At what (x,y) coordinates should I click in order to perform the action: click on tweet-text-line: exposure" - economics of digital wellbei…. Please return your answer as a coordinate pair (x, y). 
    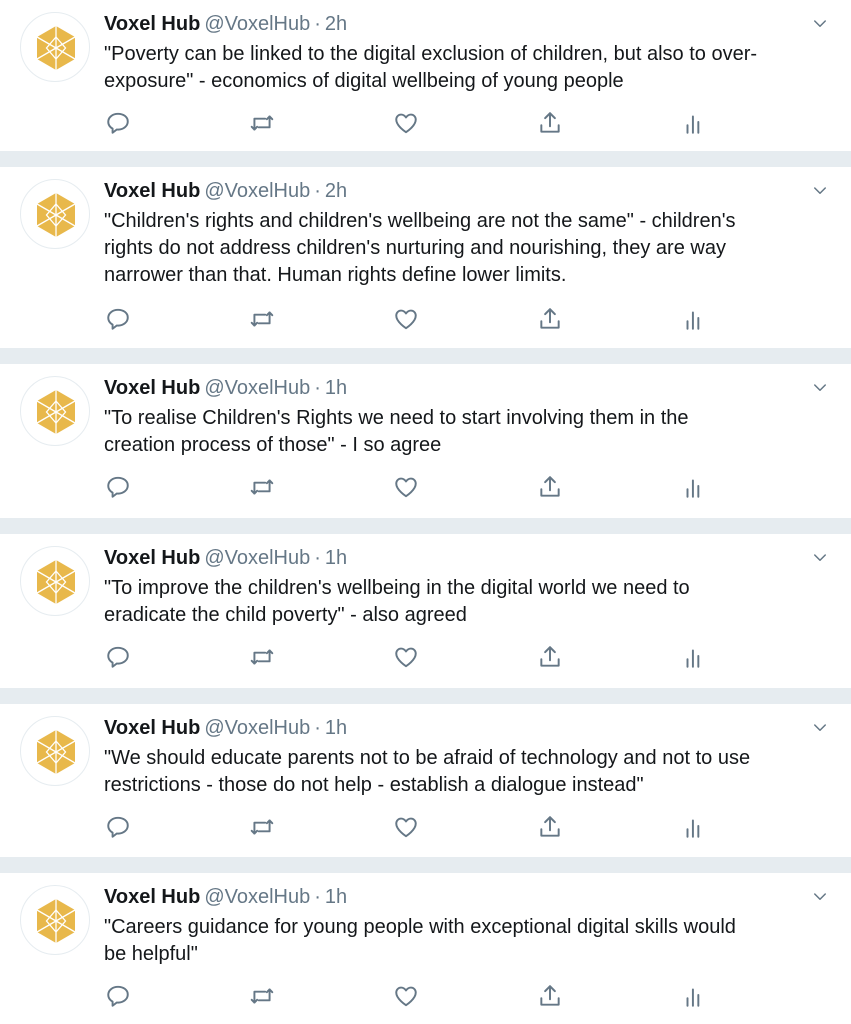
    Looking at the image, I should click on (364, 81).